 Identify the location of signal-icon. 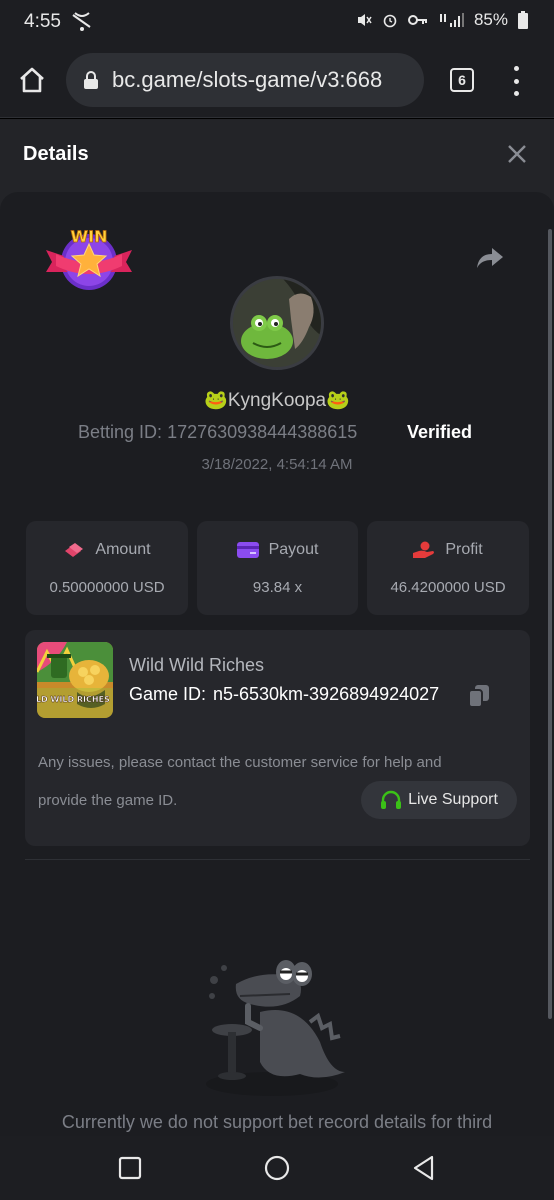
(451, 20).